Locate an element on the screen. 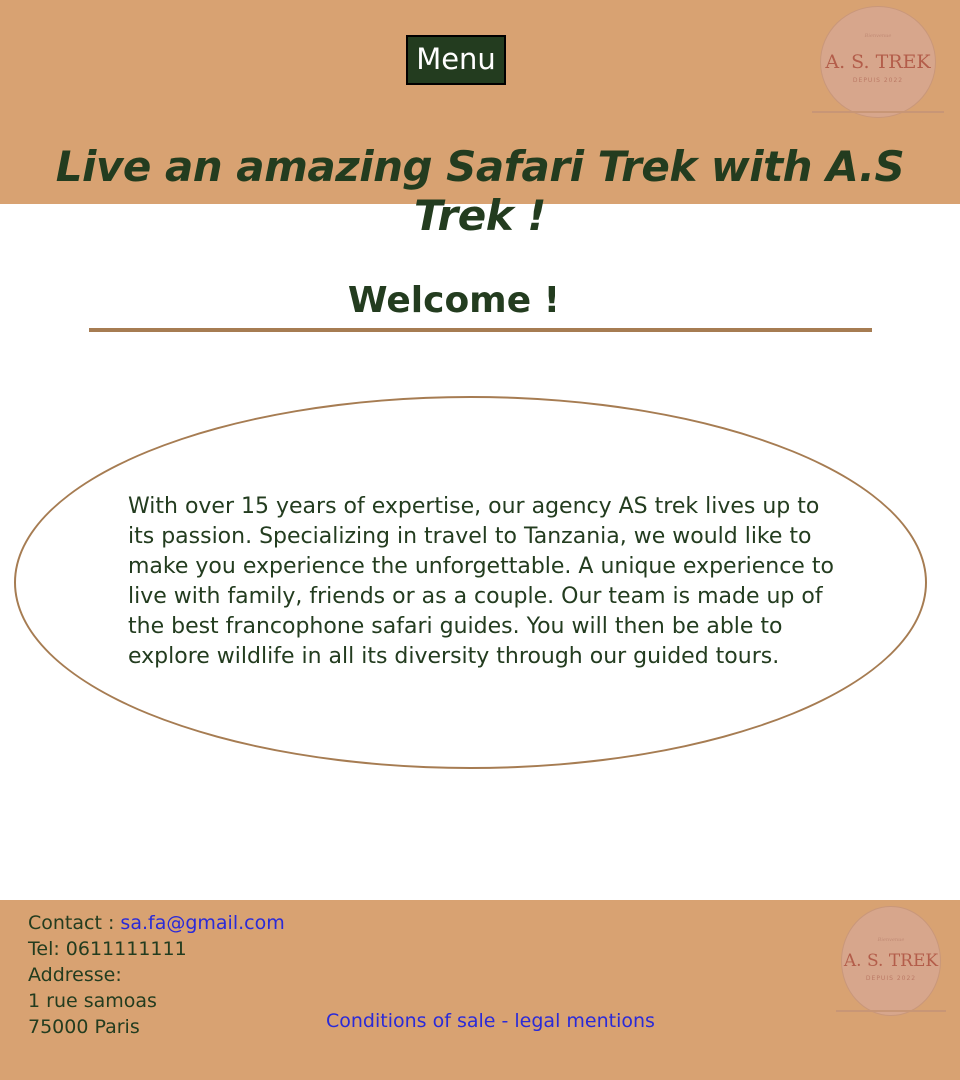  address-line: 1 rue samoas is located at coordinates (92, 1001).